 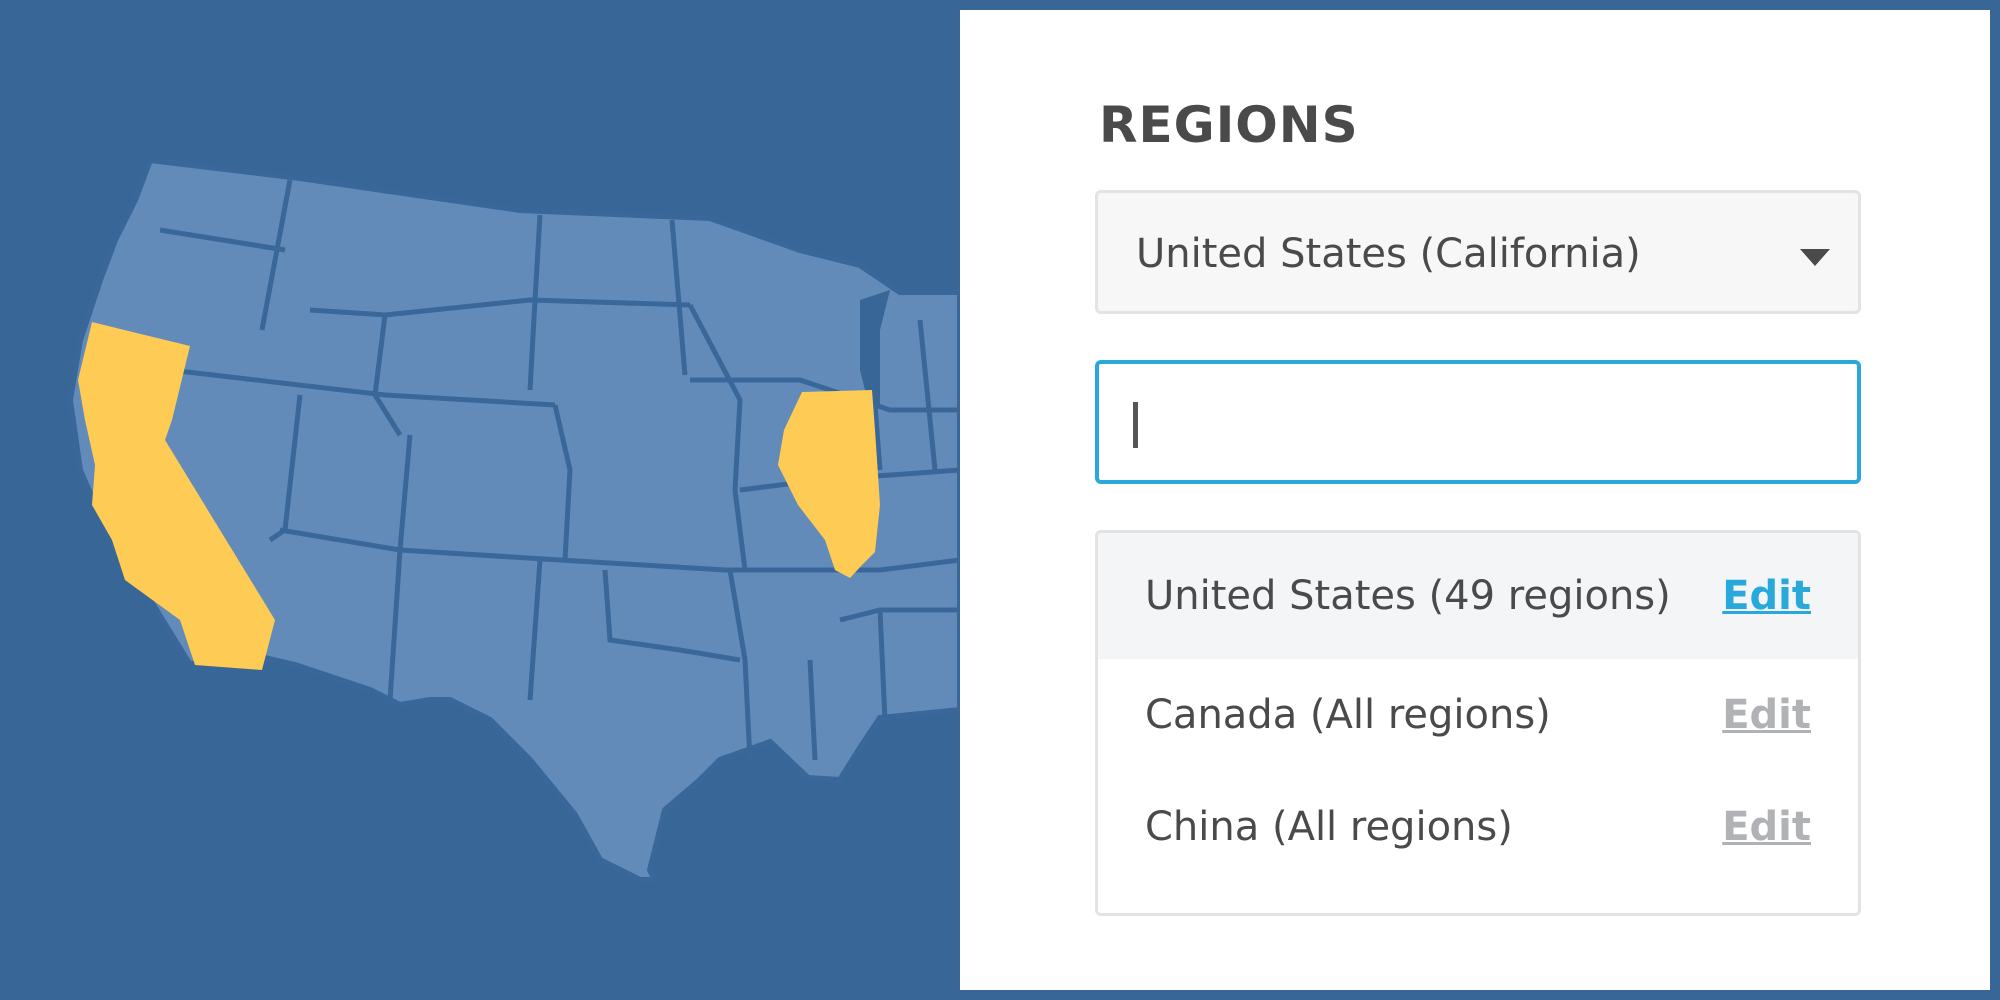 What do you see at coordinates (1329, 827) in the screenshot?
I see `region-label: China (All regions)` at bounding box center [1329, 827].